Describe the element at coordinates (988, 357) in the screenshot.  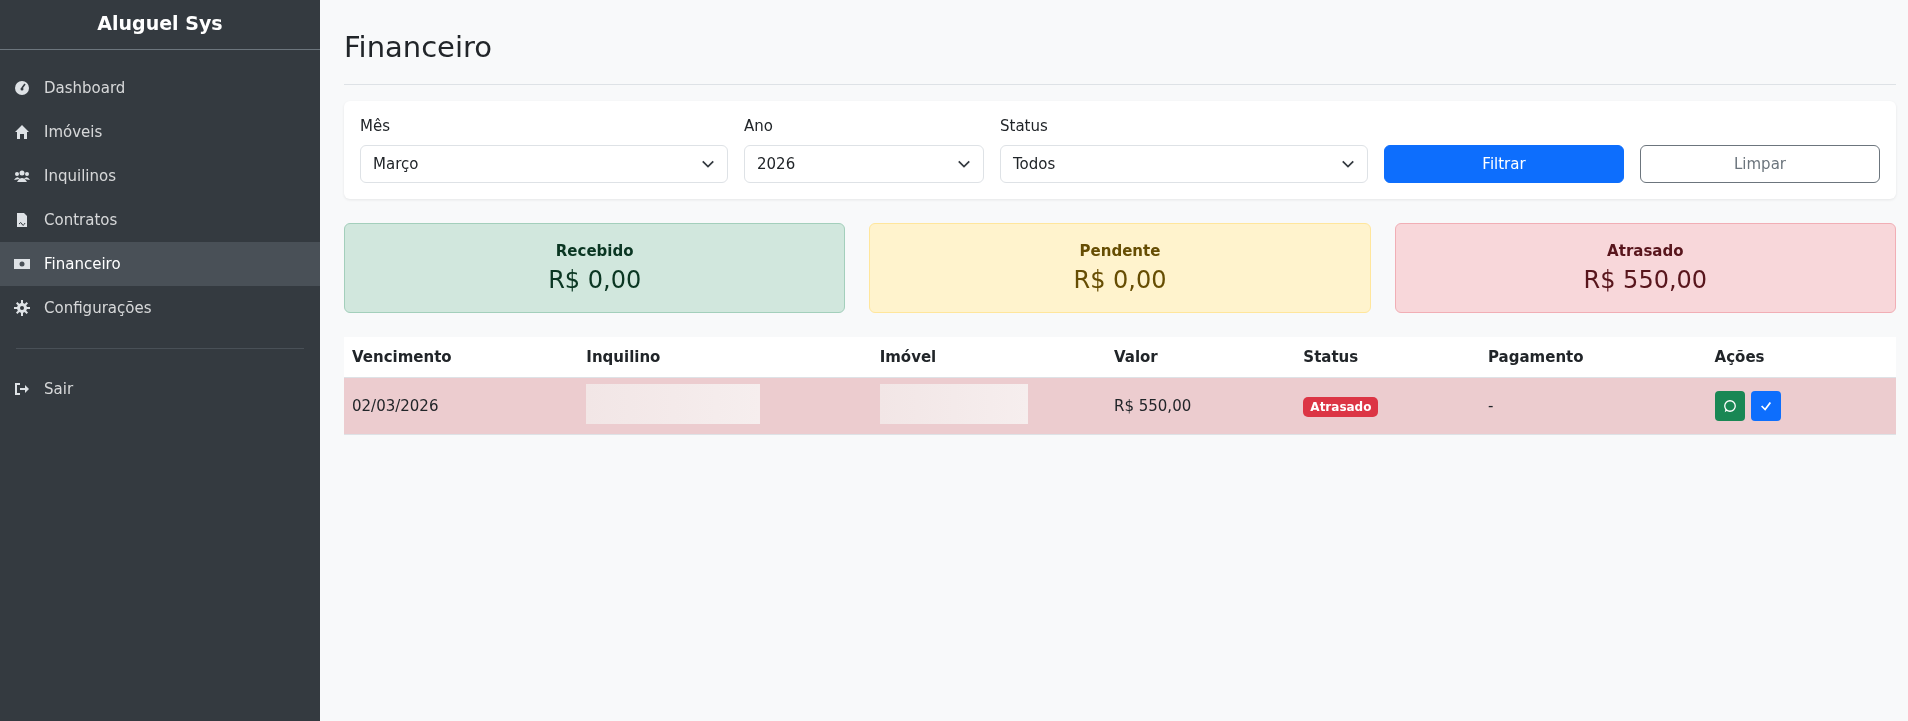
I see `column-header: Imóvel` at that location.